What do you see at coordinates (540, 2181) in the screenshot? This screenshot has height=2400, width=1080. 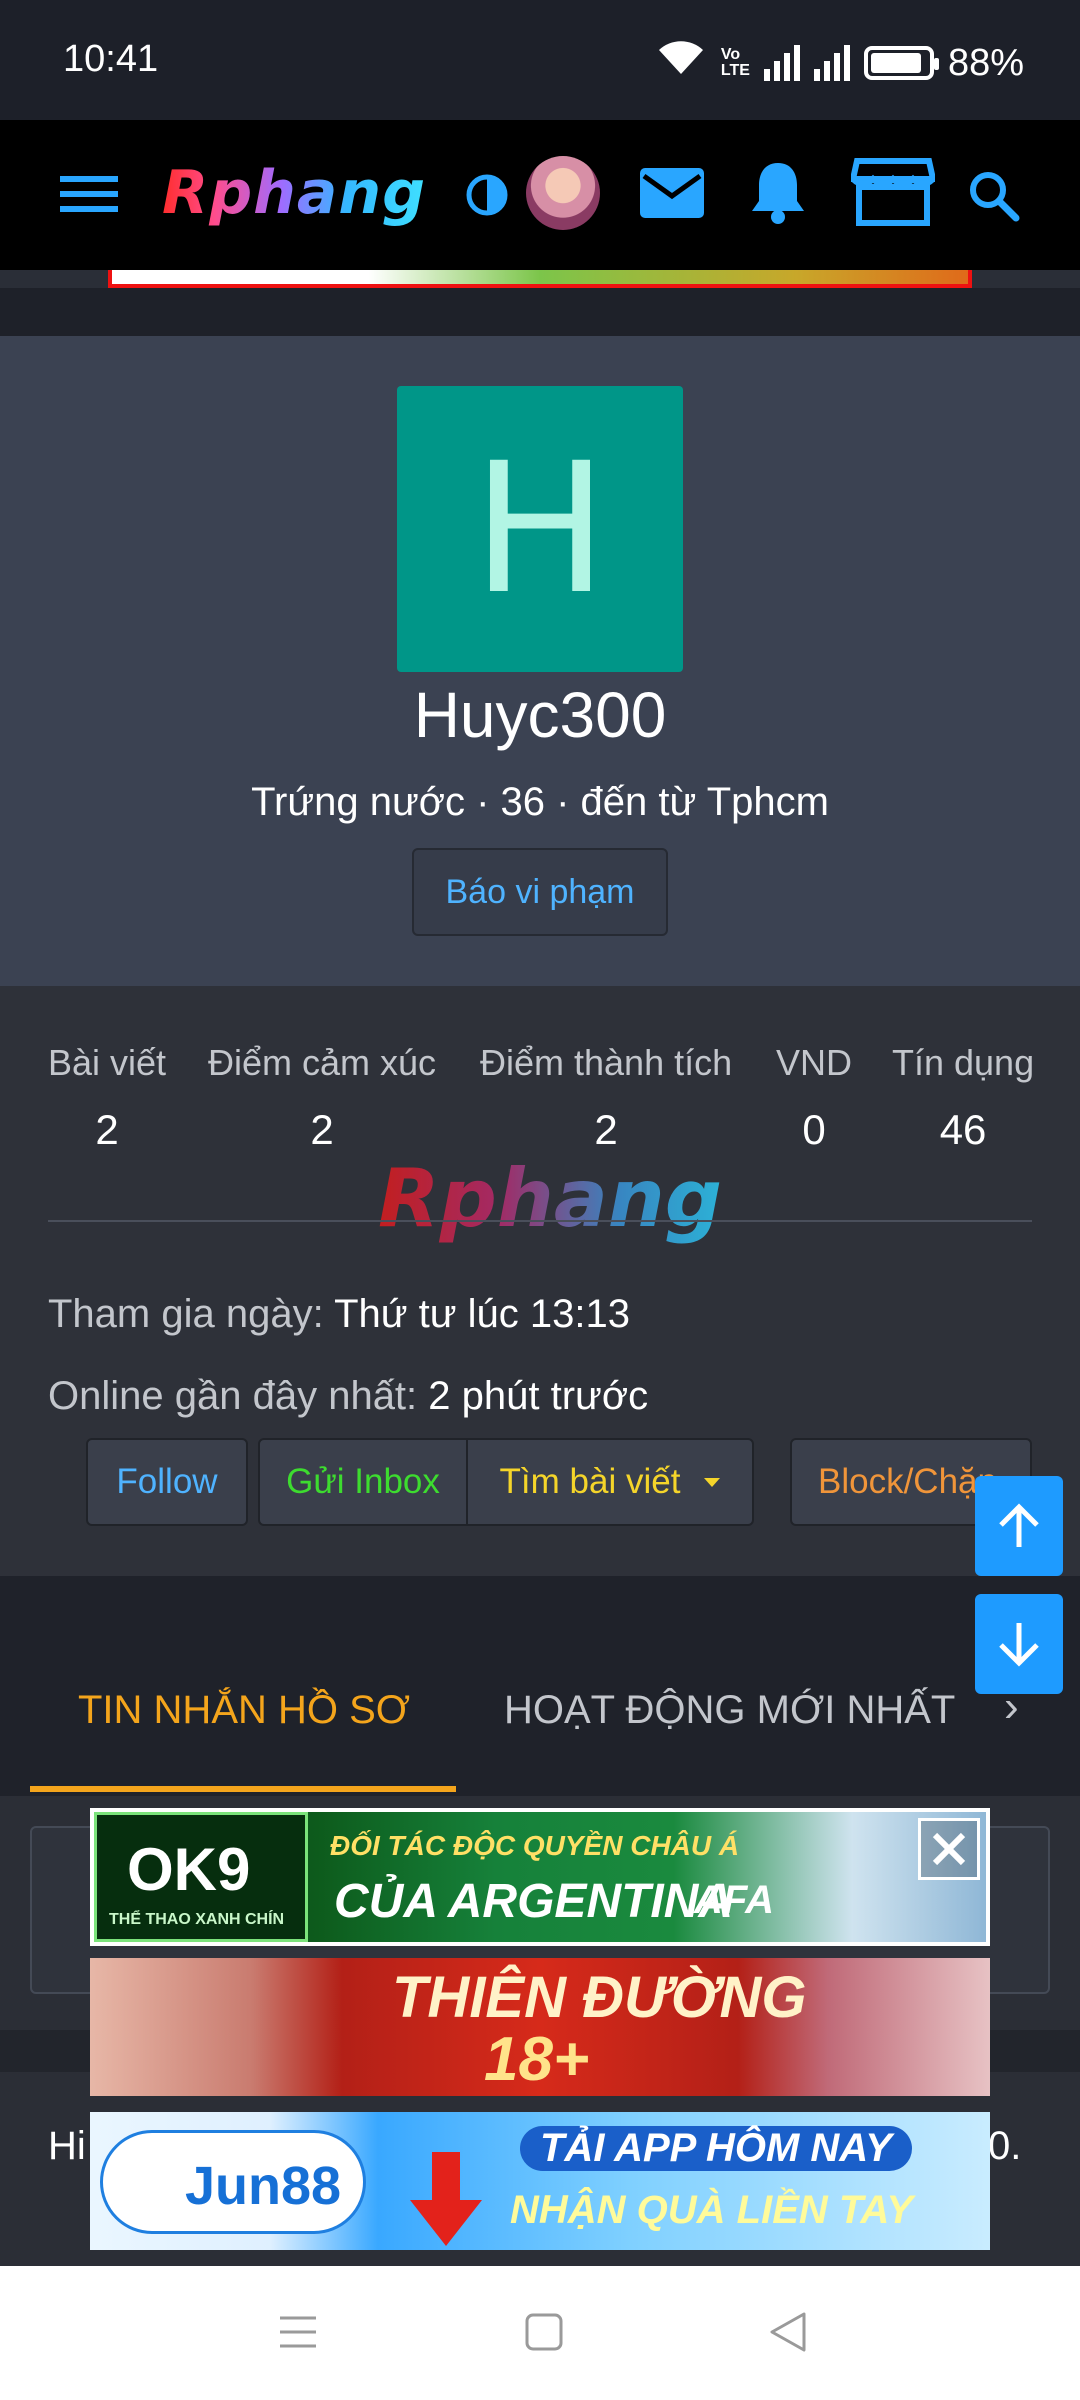 I see `ad-banner-jun88: Jun88 TẢI APP HÔM NAY NHẬN QUÀ LIỀN TAY` at bounding box center [540, 2181].